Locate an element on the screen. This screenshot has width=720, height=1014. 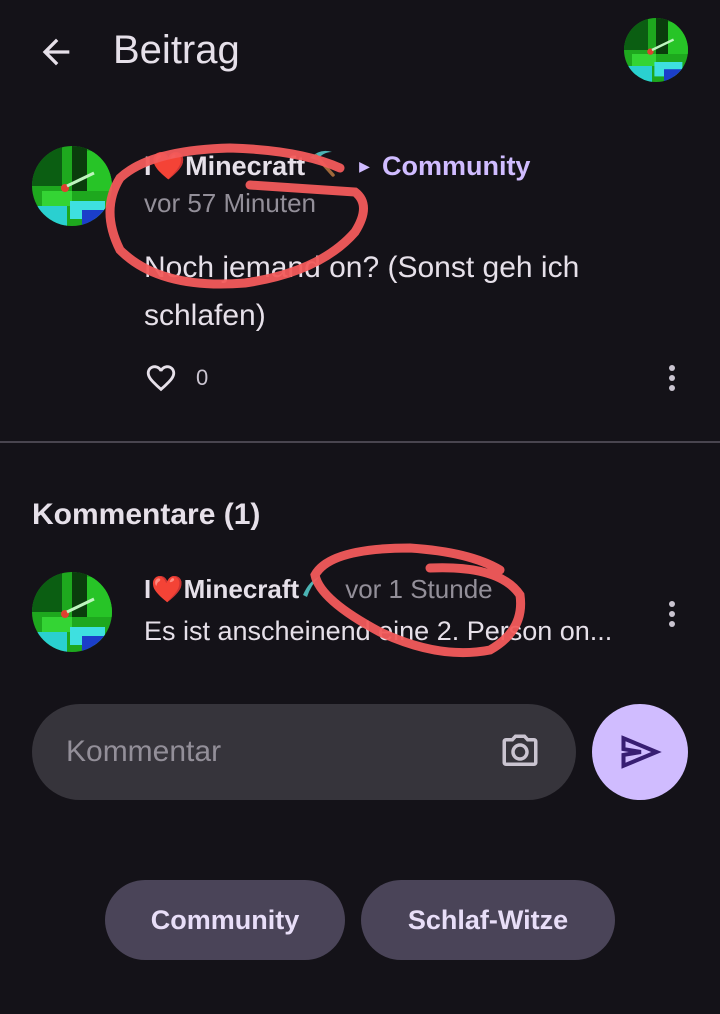
comment-timestamp: vor 1 Stunde is located at coordinates (419, 588).